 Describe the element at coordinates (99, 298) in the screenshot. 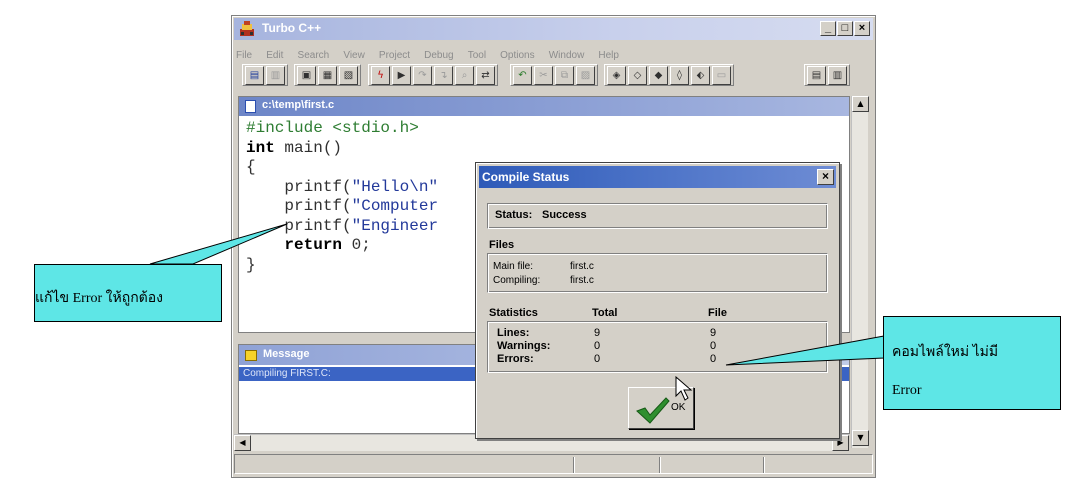

I see `left-callout-text: แก้ไข Error ให้ถูกต้อง` at that location.